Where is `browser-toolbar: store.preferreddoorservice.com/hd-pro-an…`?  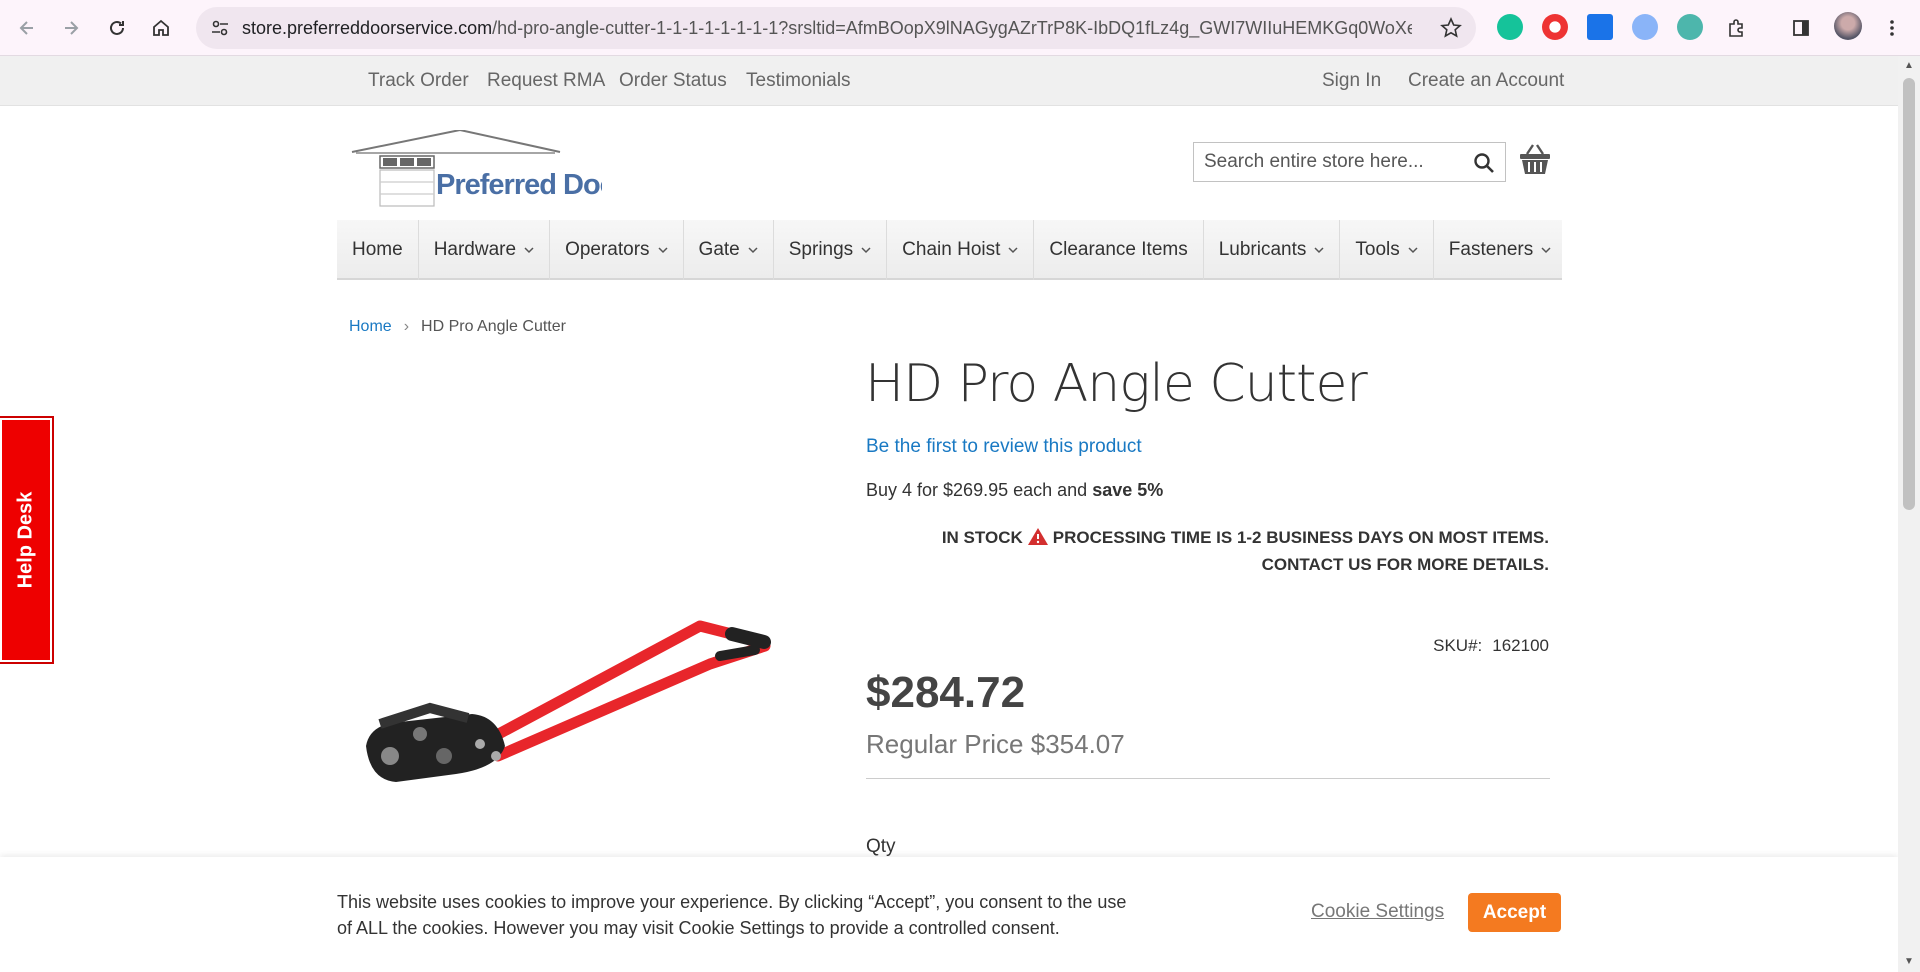
browser-toolbar: store.preferreddoorservice.com/hd-pro-an… is located at coordinates (960, 28).